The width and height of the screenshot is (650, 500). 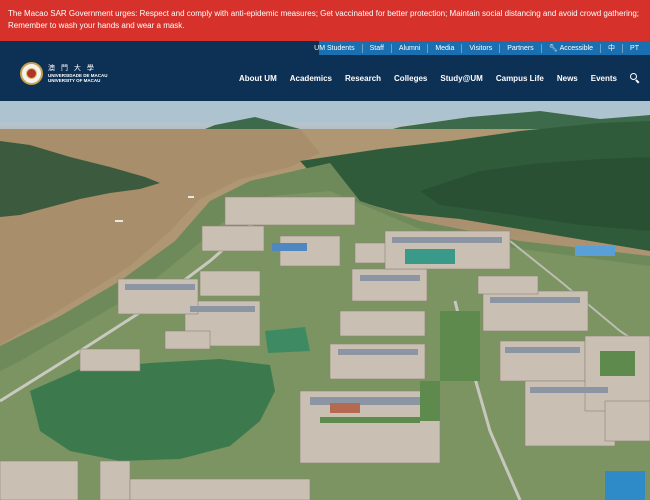 What do you see at coordinates (334, 48) in the screenshot?
I see `utility-link-um-students: UM Students` at bounding box center [334, 48].